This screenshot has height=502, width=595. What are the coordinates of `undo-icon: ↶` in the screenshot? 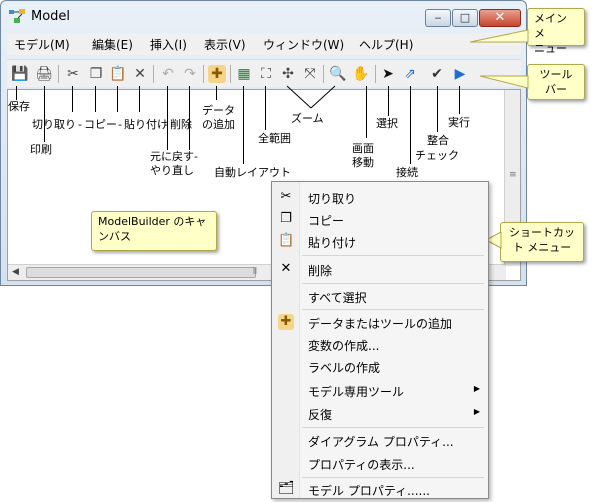 It's located at (168, 74).